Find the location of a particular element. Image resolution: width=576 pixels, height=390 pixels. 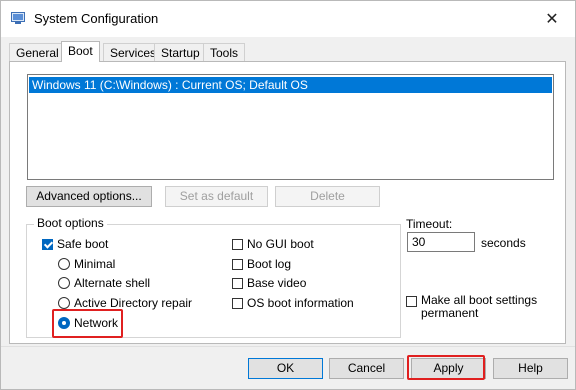

alternate-shell-radio is located at coordinates (64, 283).